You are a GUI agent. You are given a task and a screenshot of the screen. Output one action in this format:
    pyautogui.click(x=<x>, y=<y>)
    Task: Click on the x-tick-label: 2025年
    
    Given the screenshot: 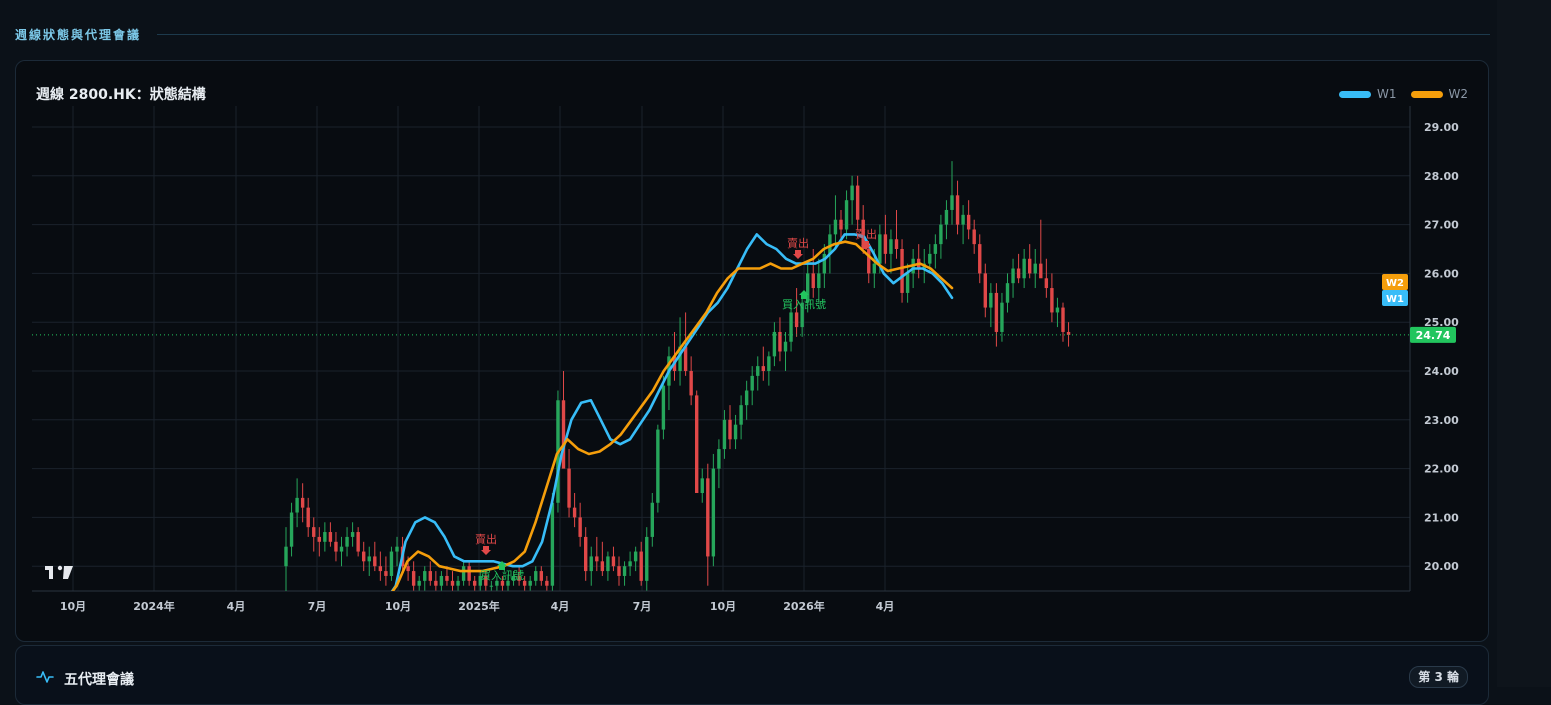 What is the action you would take?
    pyautogui.click(x=479, y=606)
    